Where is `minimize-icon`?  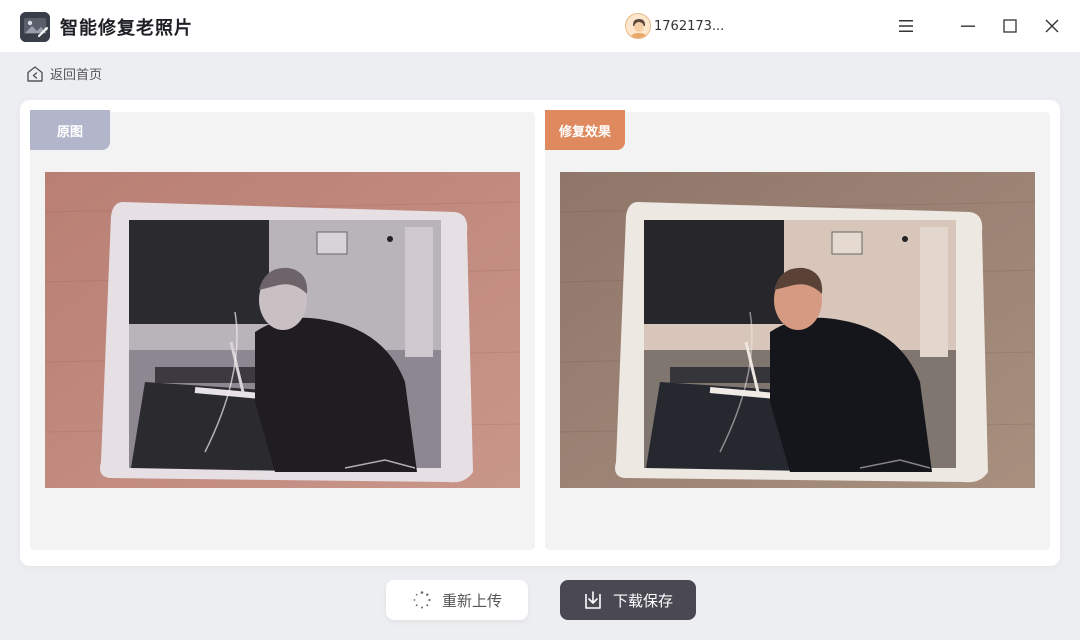
minimize-icon is located at coordinates (968, 26).